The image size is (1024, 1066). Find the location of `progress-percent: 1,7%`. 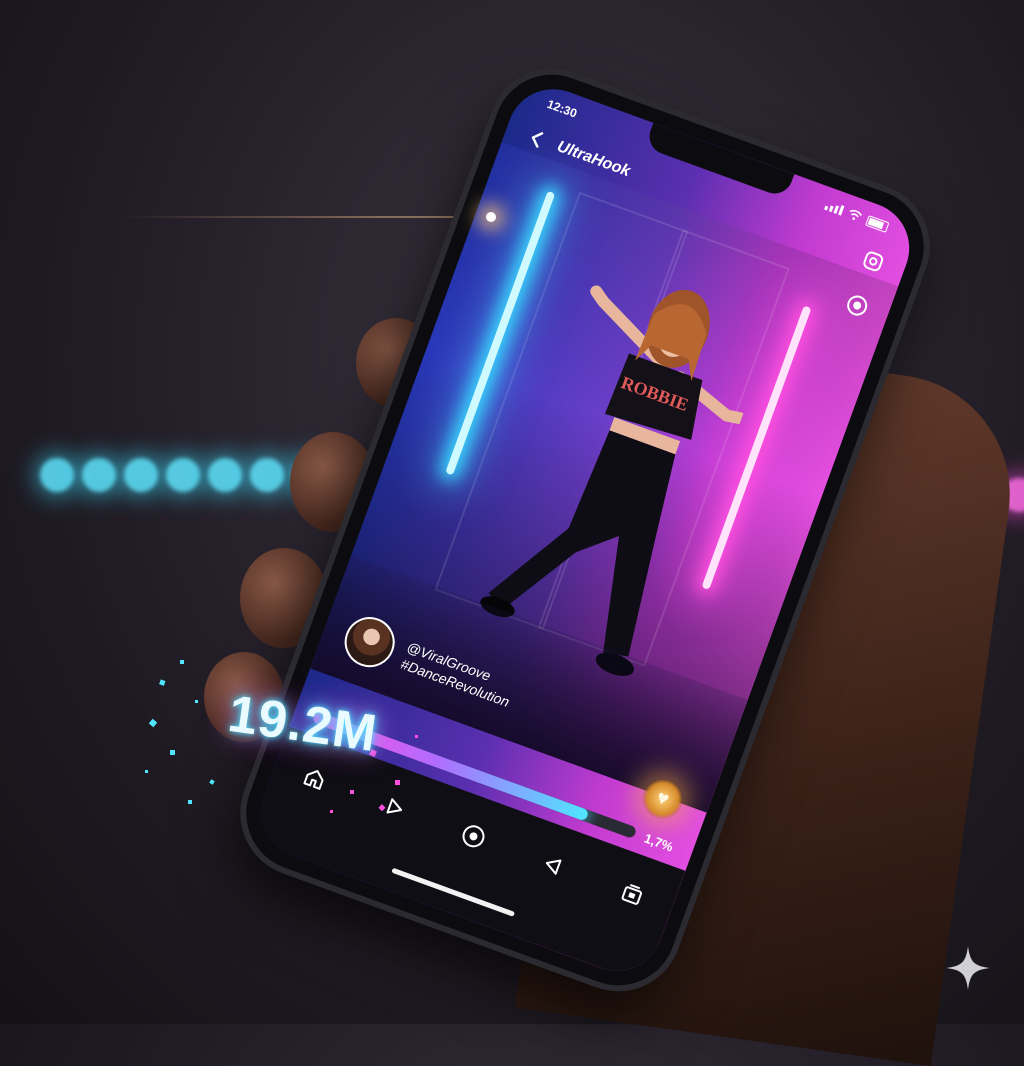

progress-percent: 1,7% is located at coordinates (659, 842).